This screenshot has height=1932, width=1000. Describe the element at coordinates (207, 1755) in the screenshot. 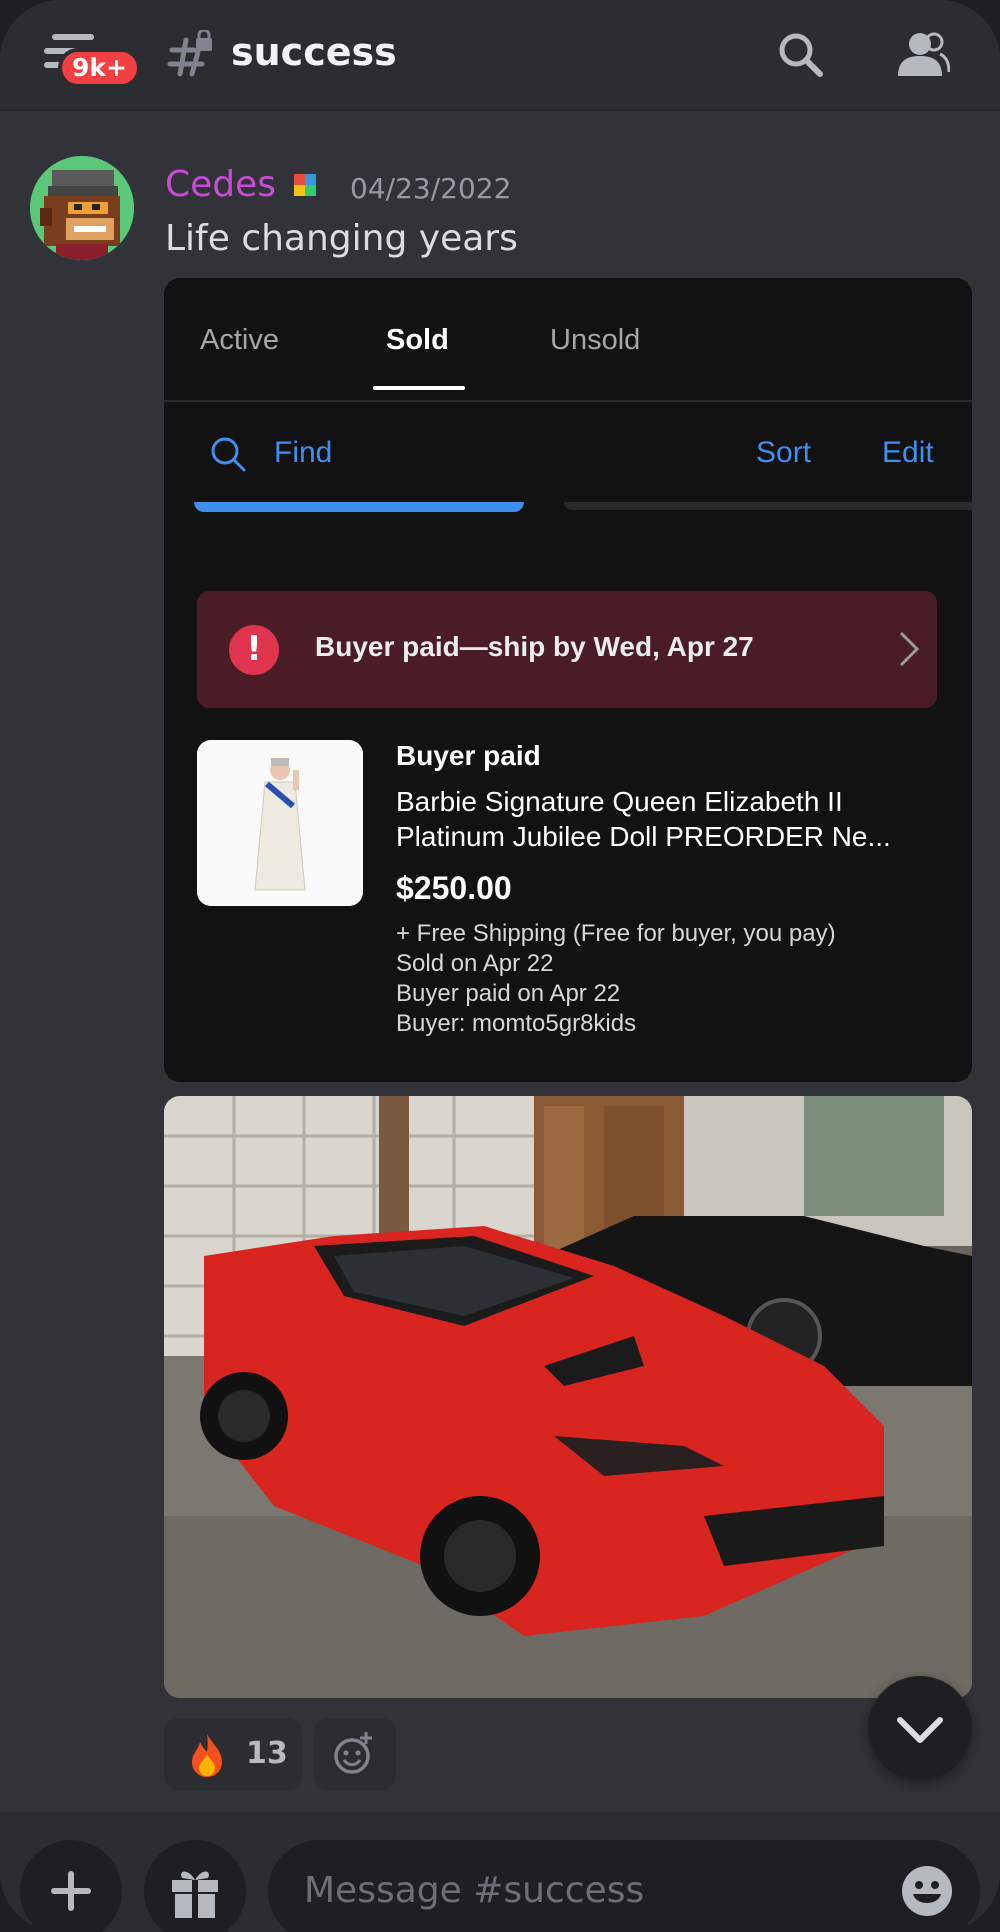

I see `fire-icon` at that location.